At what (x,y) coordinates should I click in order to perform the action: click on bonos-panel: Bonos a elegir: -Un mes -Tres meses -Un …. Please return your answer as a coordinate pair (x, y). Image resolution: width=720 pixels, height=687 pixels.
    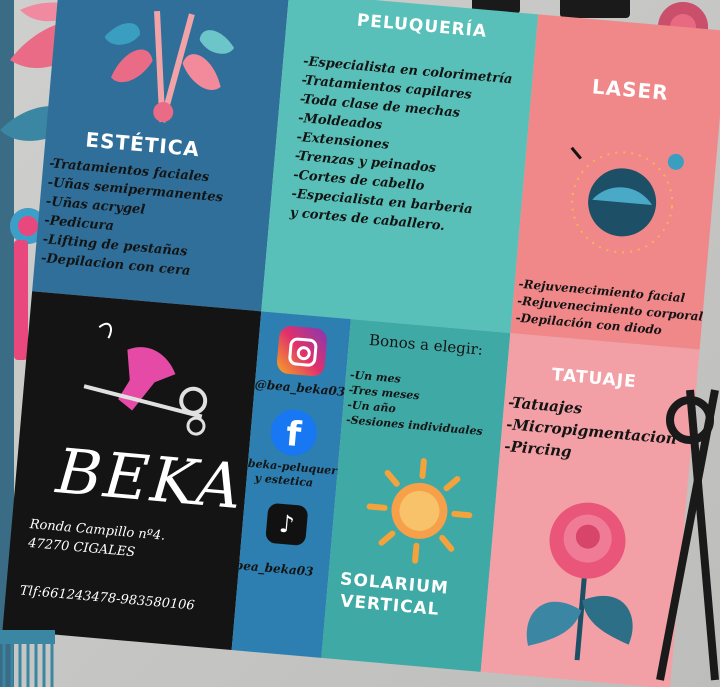
    Looking at the image, I should click on (416, 495).